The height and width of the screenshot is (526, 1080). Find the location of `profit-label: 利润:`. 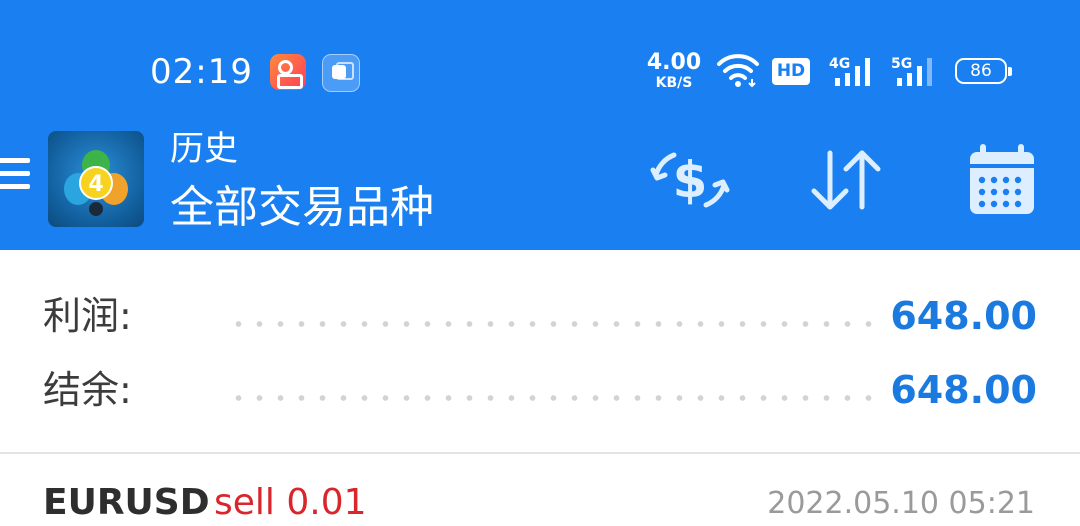

profit-label: 利润: is located at coordinates (87, 316).